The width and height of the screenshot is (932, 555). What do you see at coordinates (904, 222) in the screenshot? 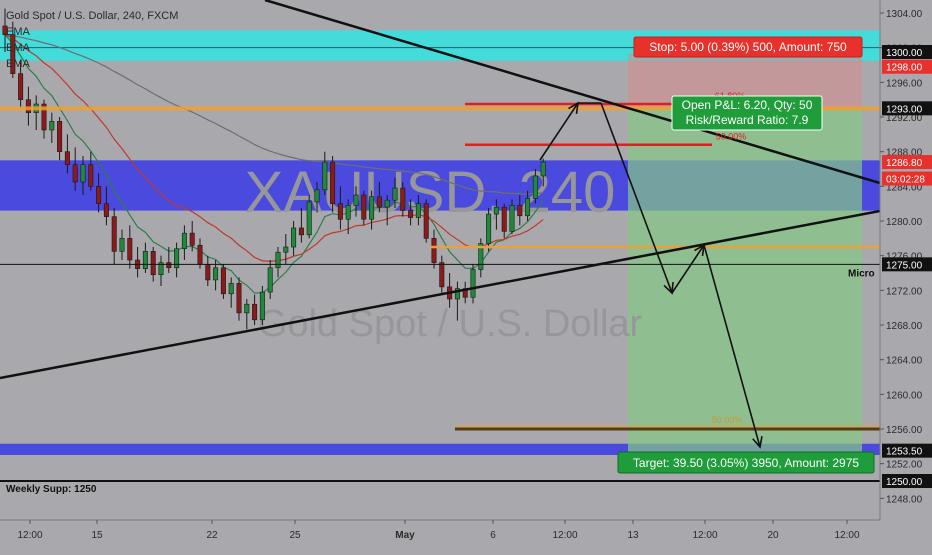
I see `price-tick-label: 1280.00` at bounding box center [904, 222].